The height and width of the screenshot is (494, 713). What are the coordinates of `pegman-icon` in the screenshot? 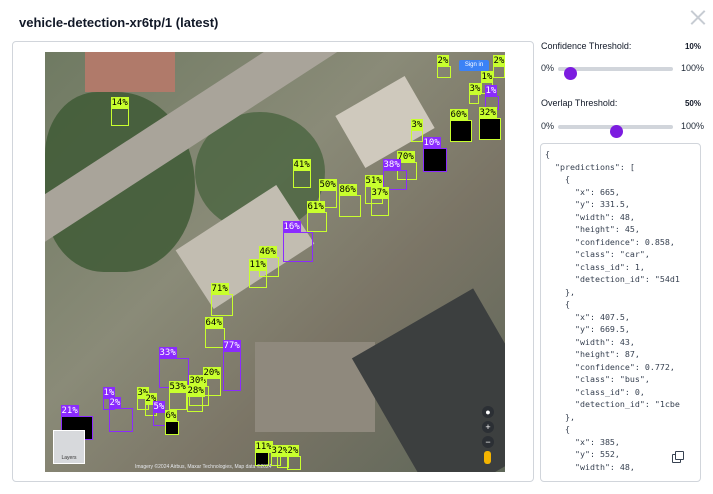 It's located at (487, 457).